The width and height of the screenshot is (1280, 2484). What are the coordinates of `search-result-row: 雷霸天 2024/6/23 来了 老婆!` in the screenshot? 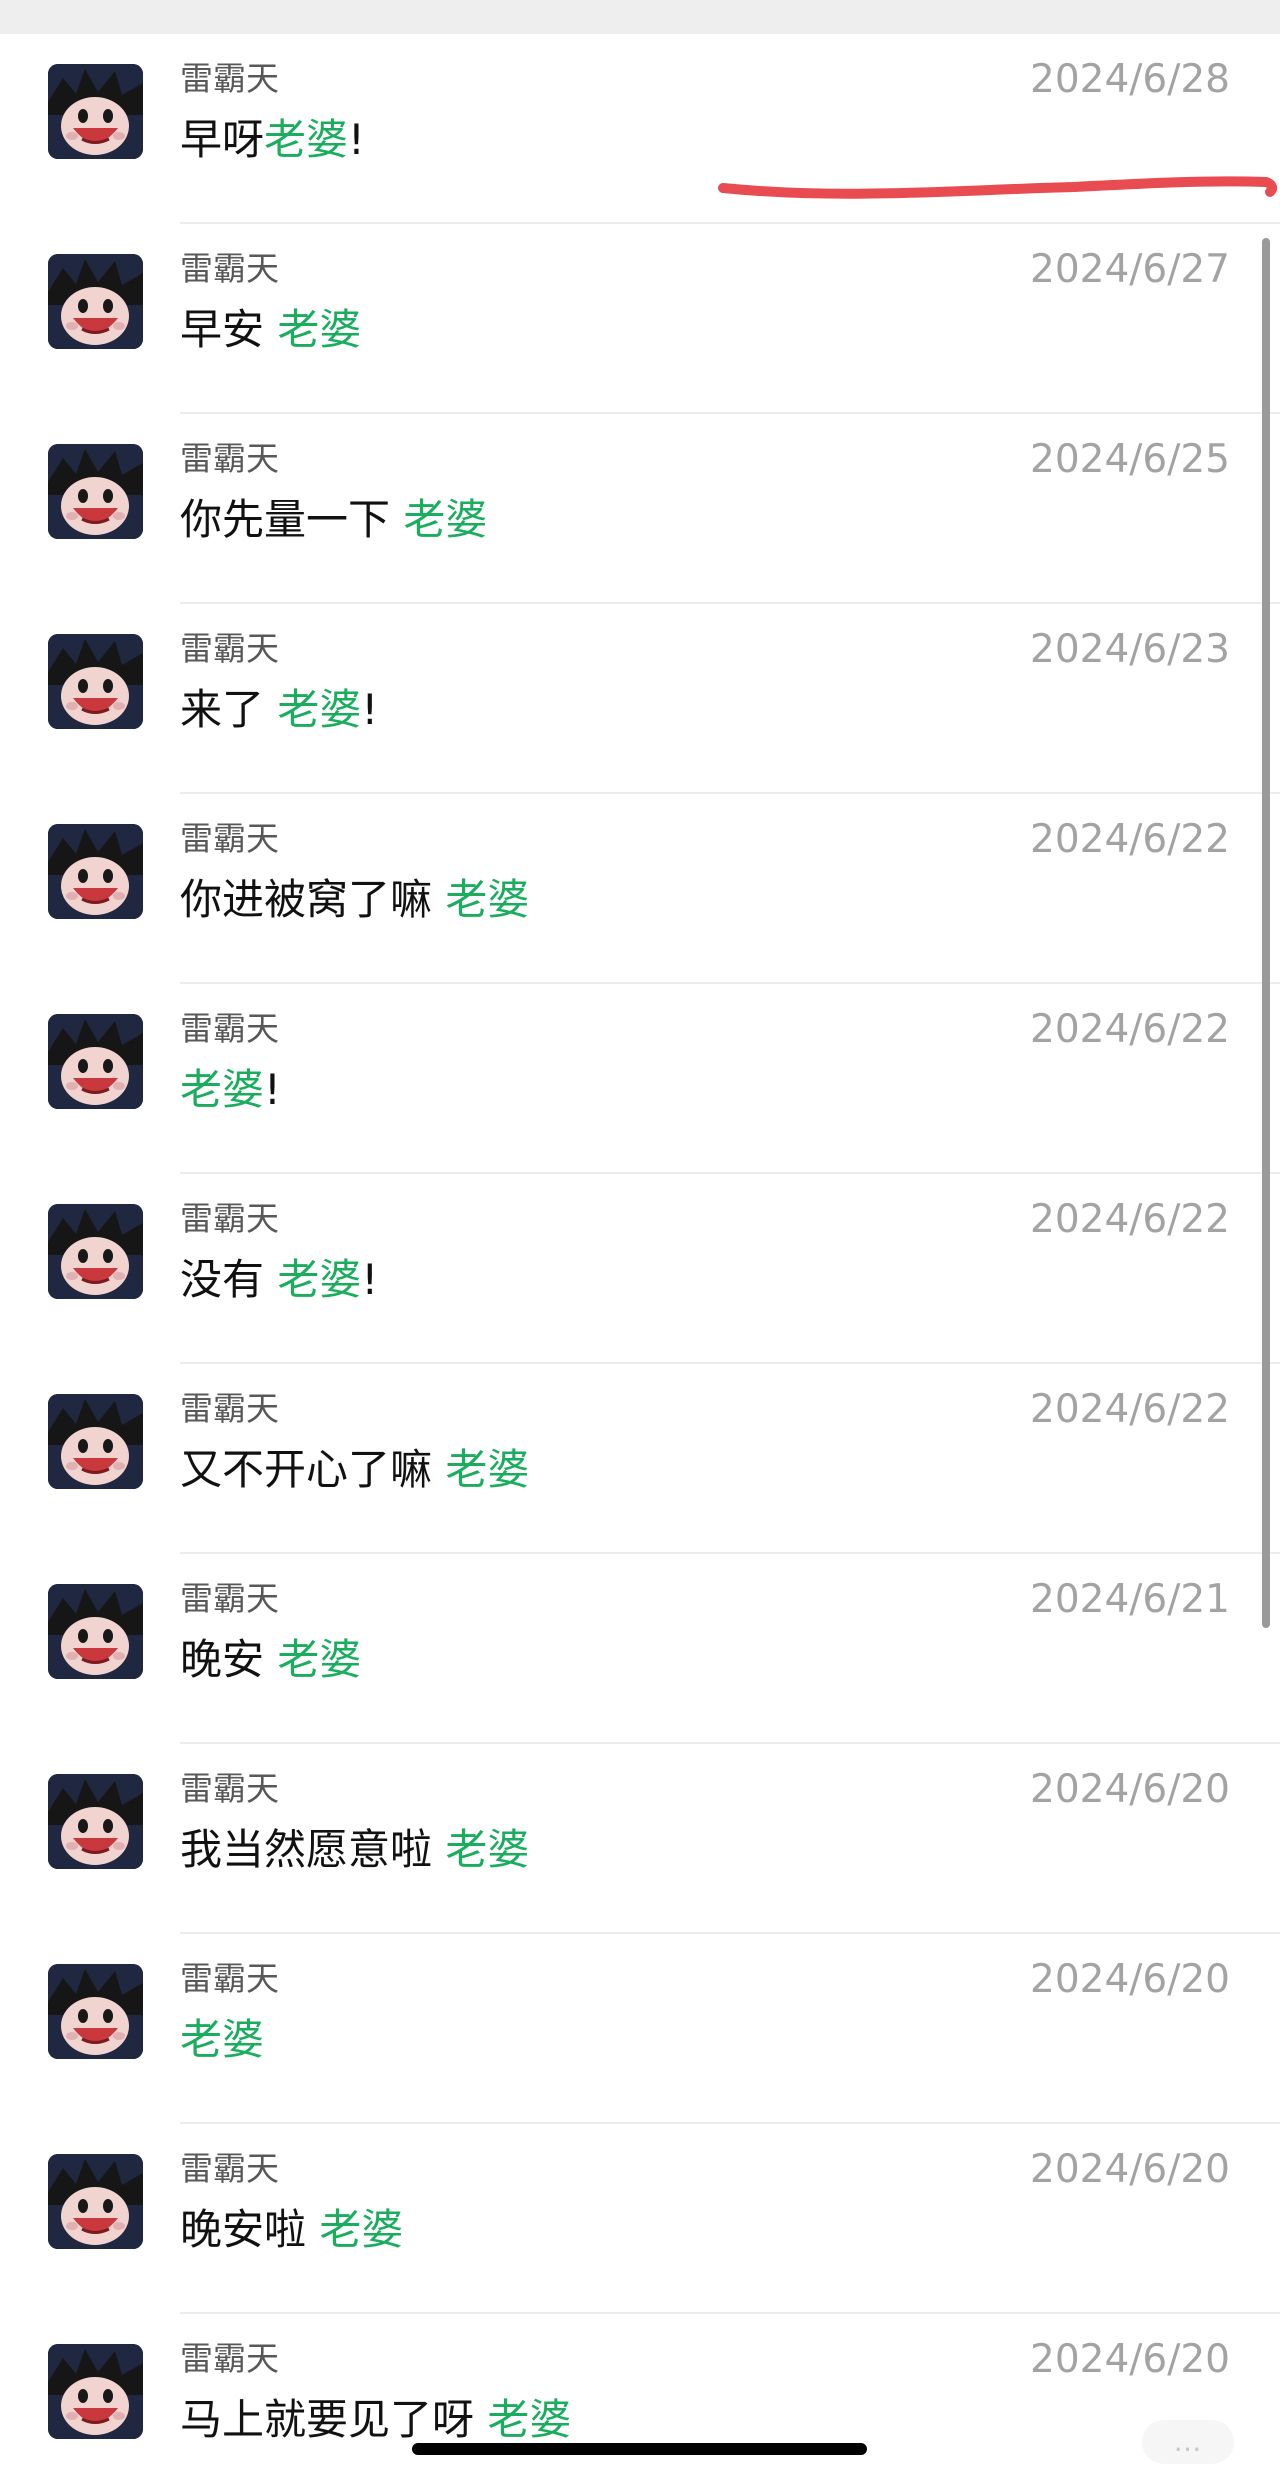 It's located at (640, 699).